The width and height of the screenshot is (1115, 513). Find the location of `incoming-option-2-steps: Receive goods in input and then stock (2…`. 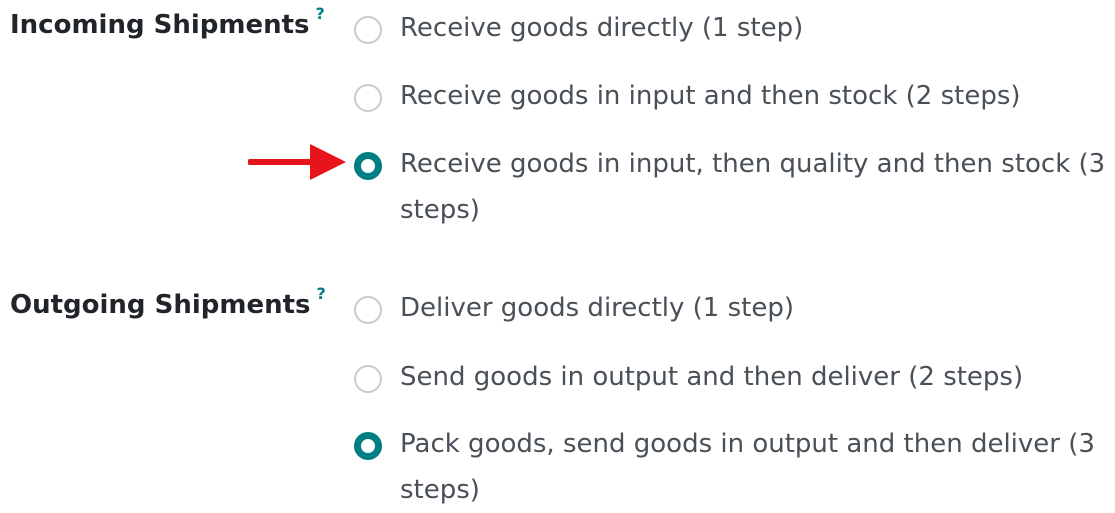

incoming-option-2-steps: Receive goods in input and then stock (2… is located at coordinates (734, 100).